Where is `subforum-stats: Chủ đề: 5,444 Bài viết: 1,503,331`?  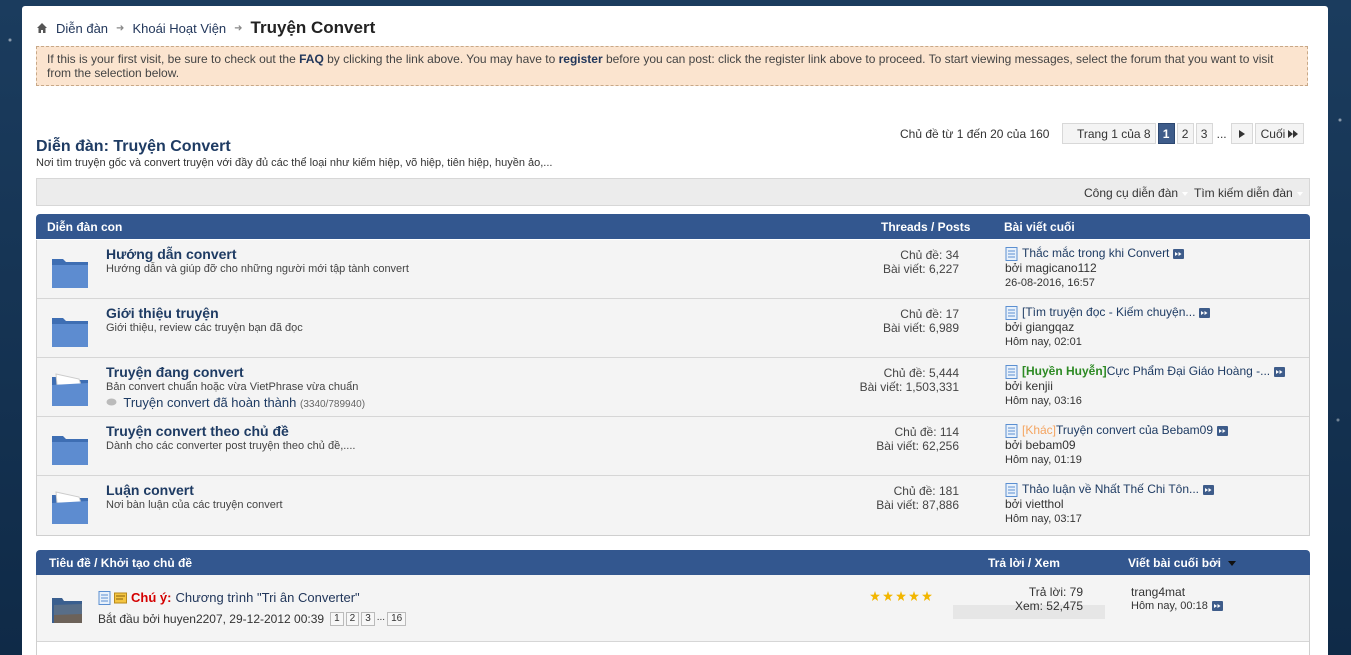 subforum-stats: Chủ đề: 5,444 Bài viết: 1,503,331 is located at coordinates (909, 380).